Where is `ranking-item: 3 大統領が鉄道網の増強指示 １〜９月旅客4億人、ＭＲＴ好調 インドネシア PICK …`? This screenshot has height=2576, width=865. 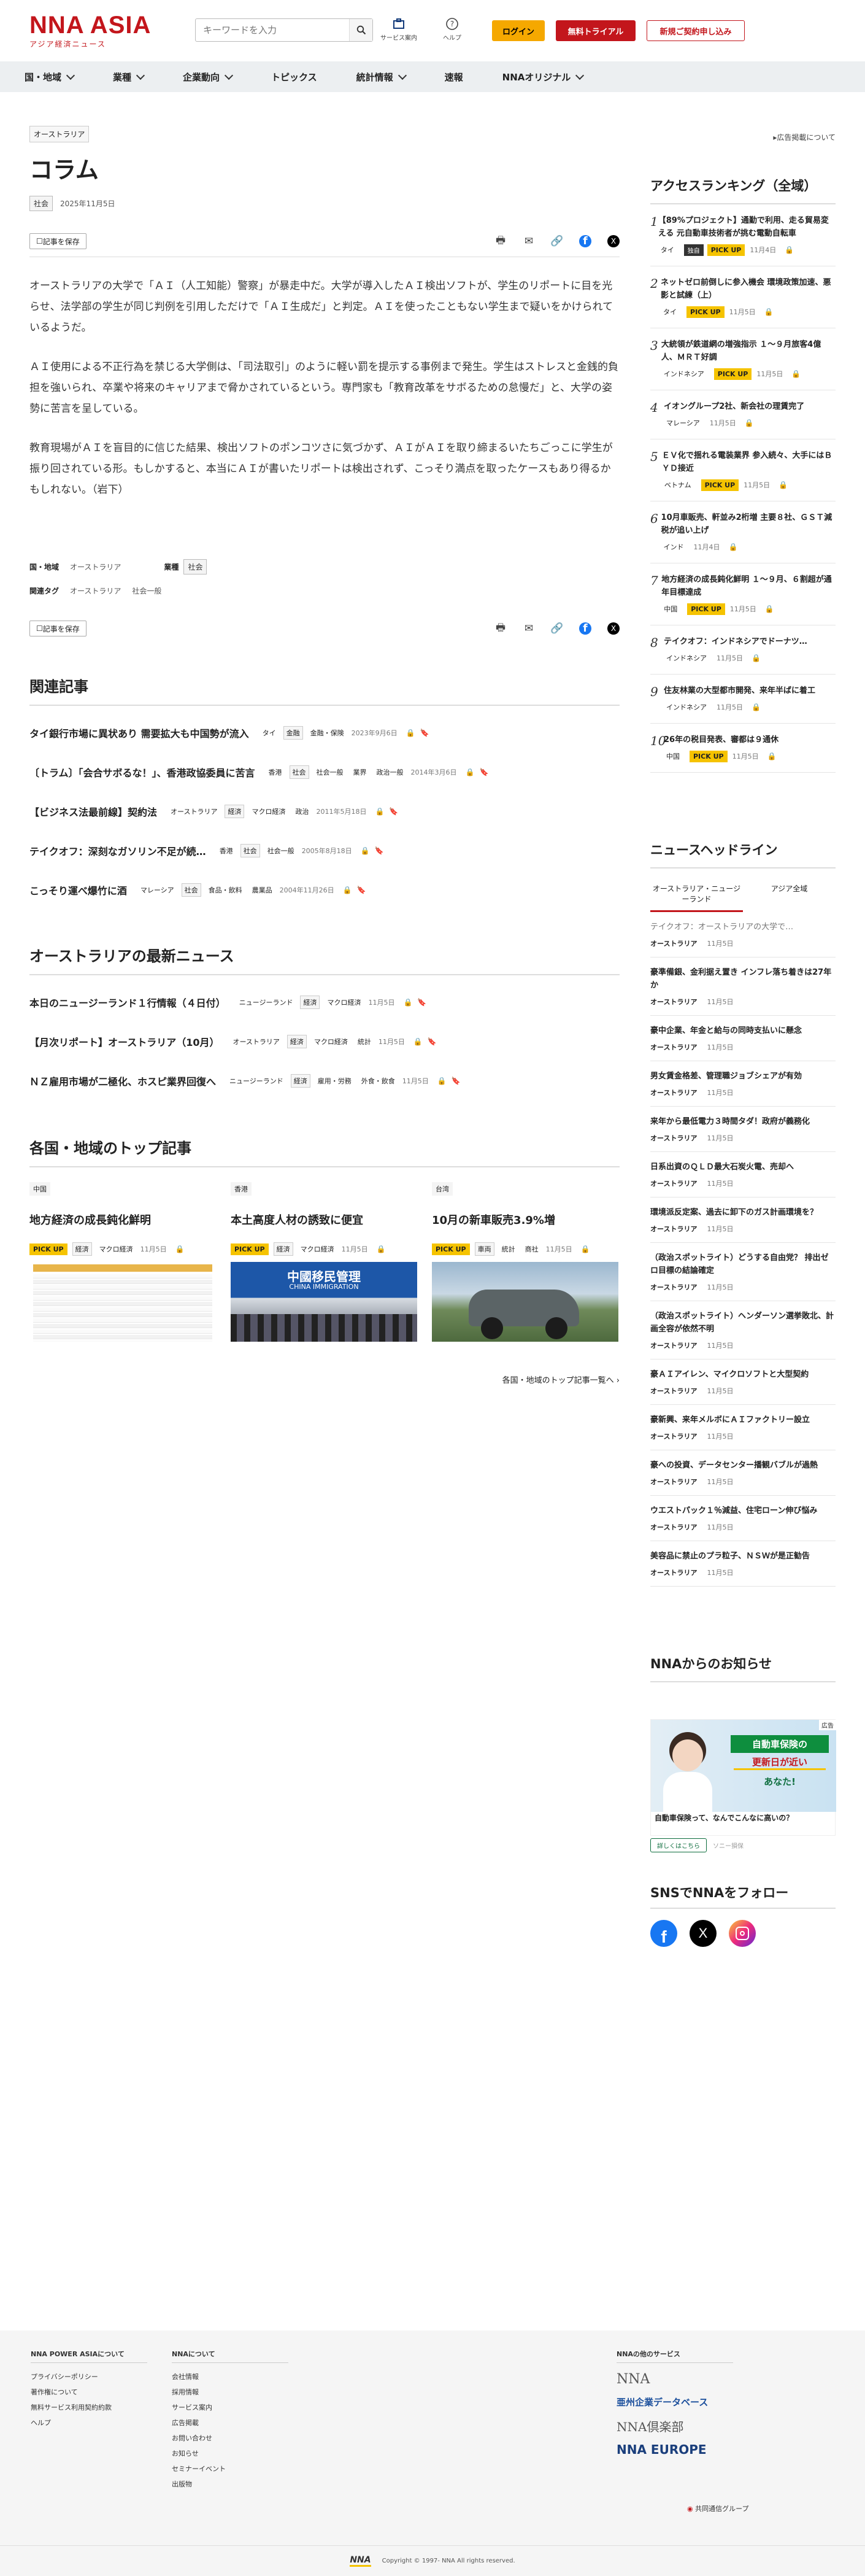 ranking-item: 3 大統領が鉄道網の増強指示 １〜９月旅客4億人、ＭＲＴ好調 インドネシア PICK … is located at coordinates (743, 359).